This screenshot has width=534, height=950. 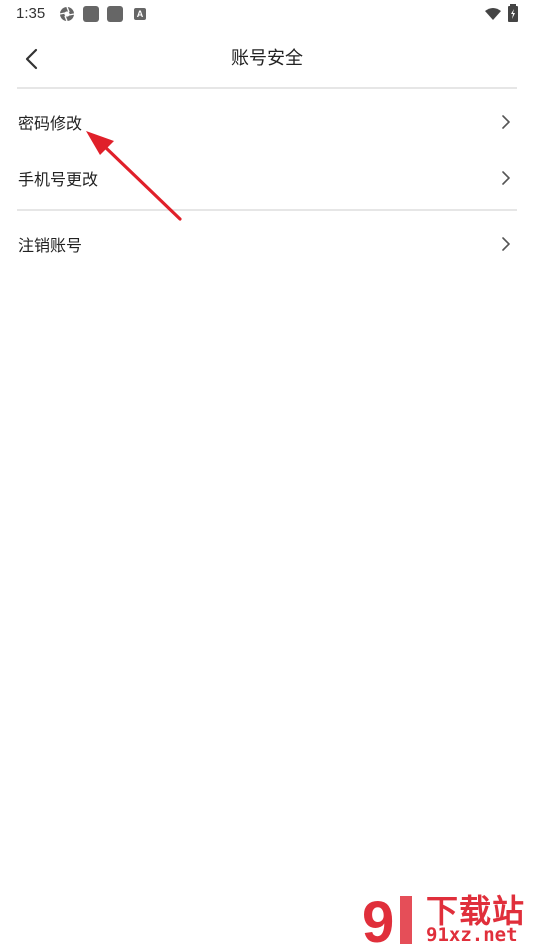 What do you see at coordinates (31, 13) in the screenshot?
I see `status-time: 1:35` at bounding box center [31, 13].